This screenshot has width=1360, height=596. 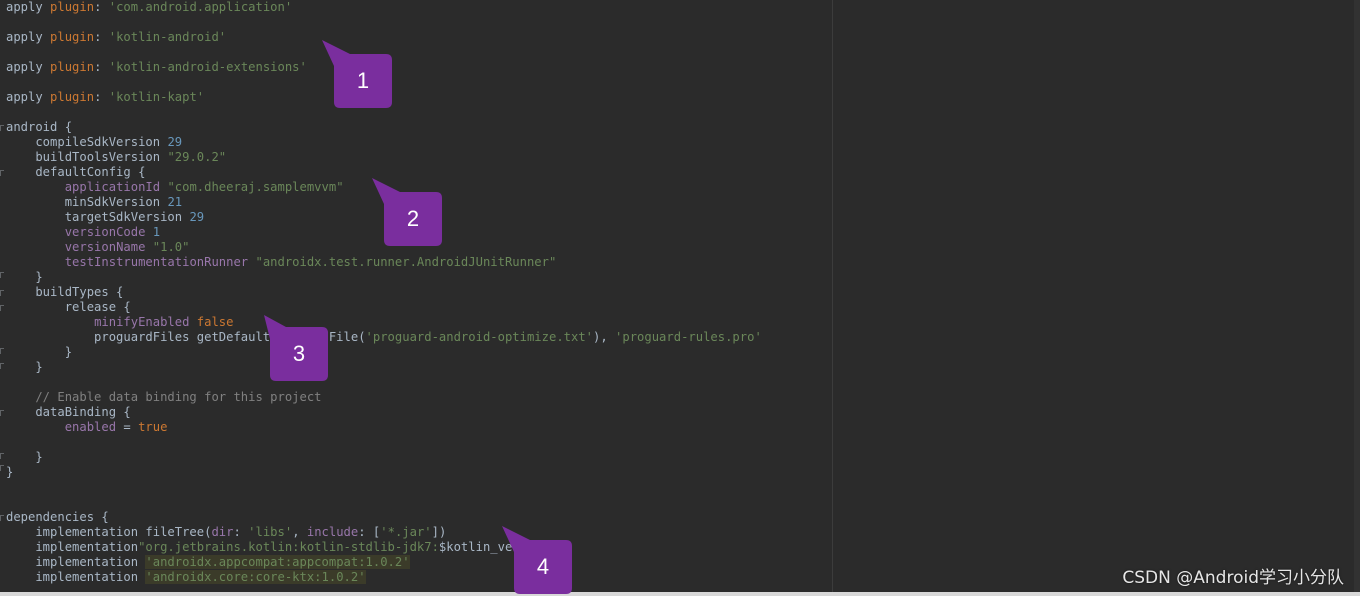 What do you see at coordinates (109, 532) in the screenshot?
I see `code-token: implementation fileTree(` at bounding box center [109, 532].